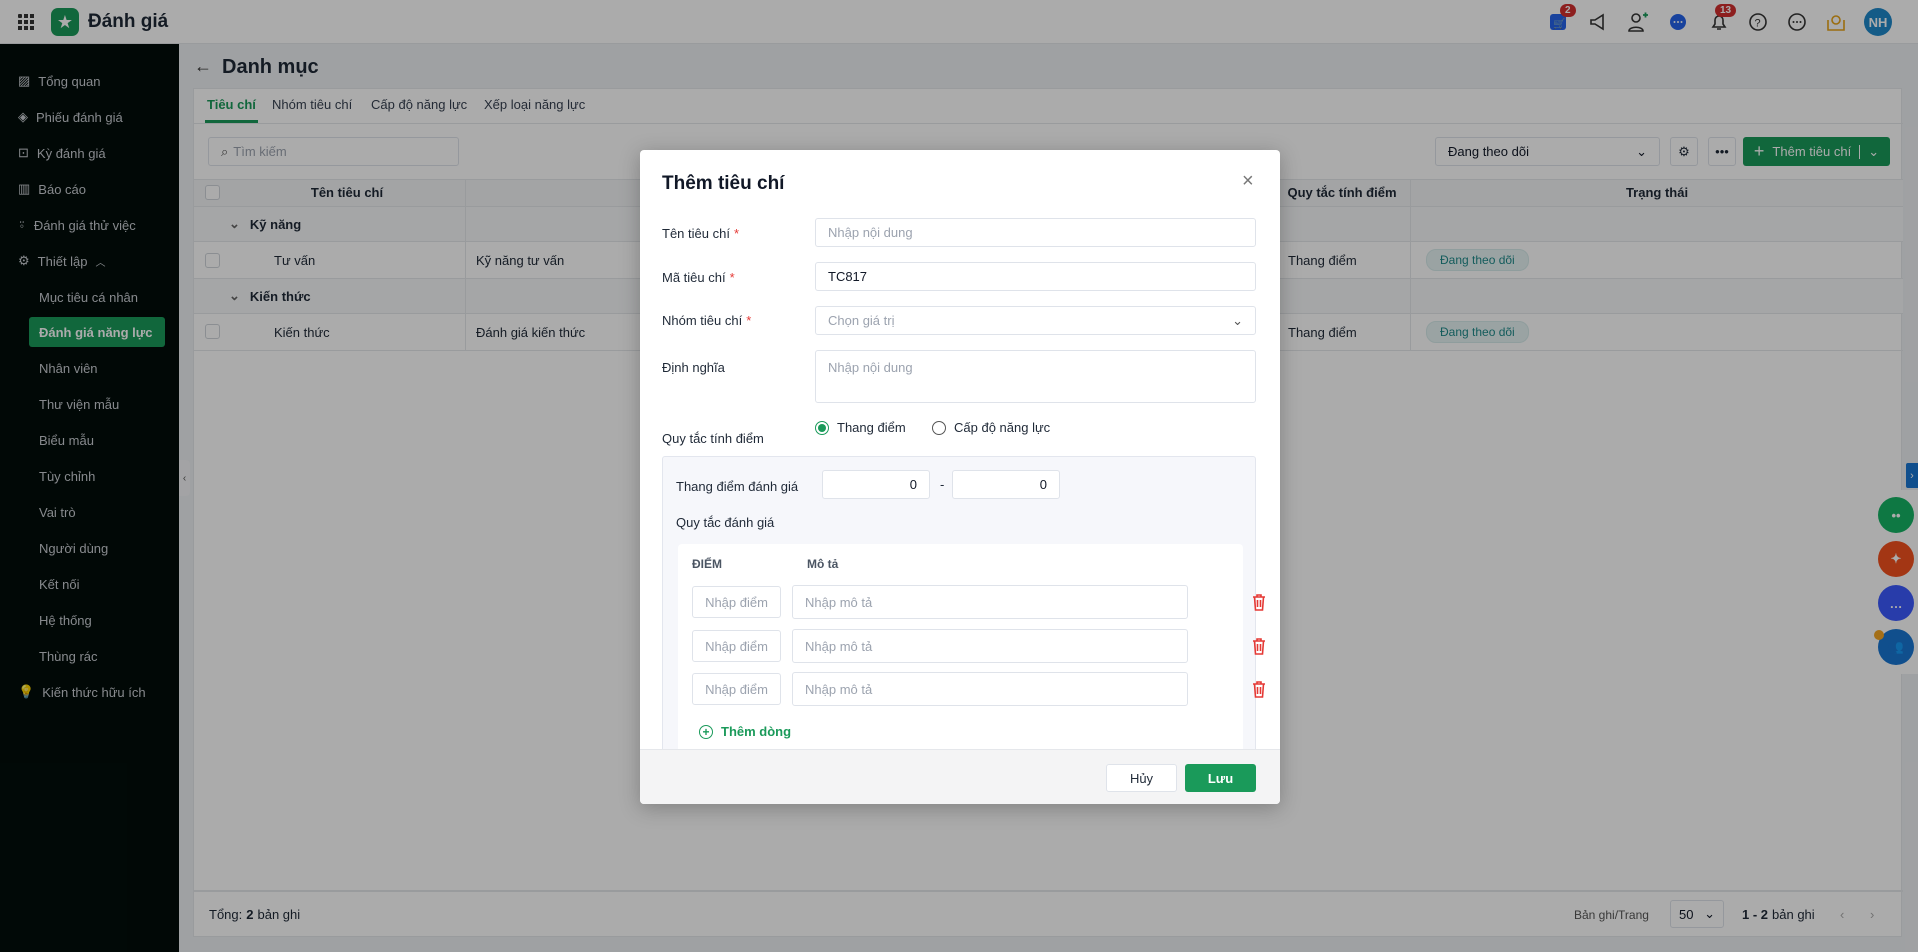 Image resolution: width=1918 pixels, height=952 pixels. Describe the element at coordinates (713, 438) in the screenshot. I see `rule-label: Quy tắc tính điểm` at that location.